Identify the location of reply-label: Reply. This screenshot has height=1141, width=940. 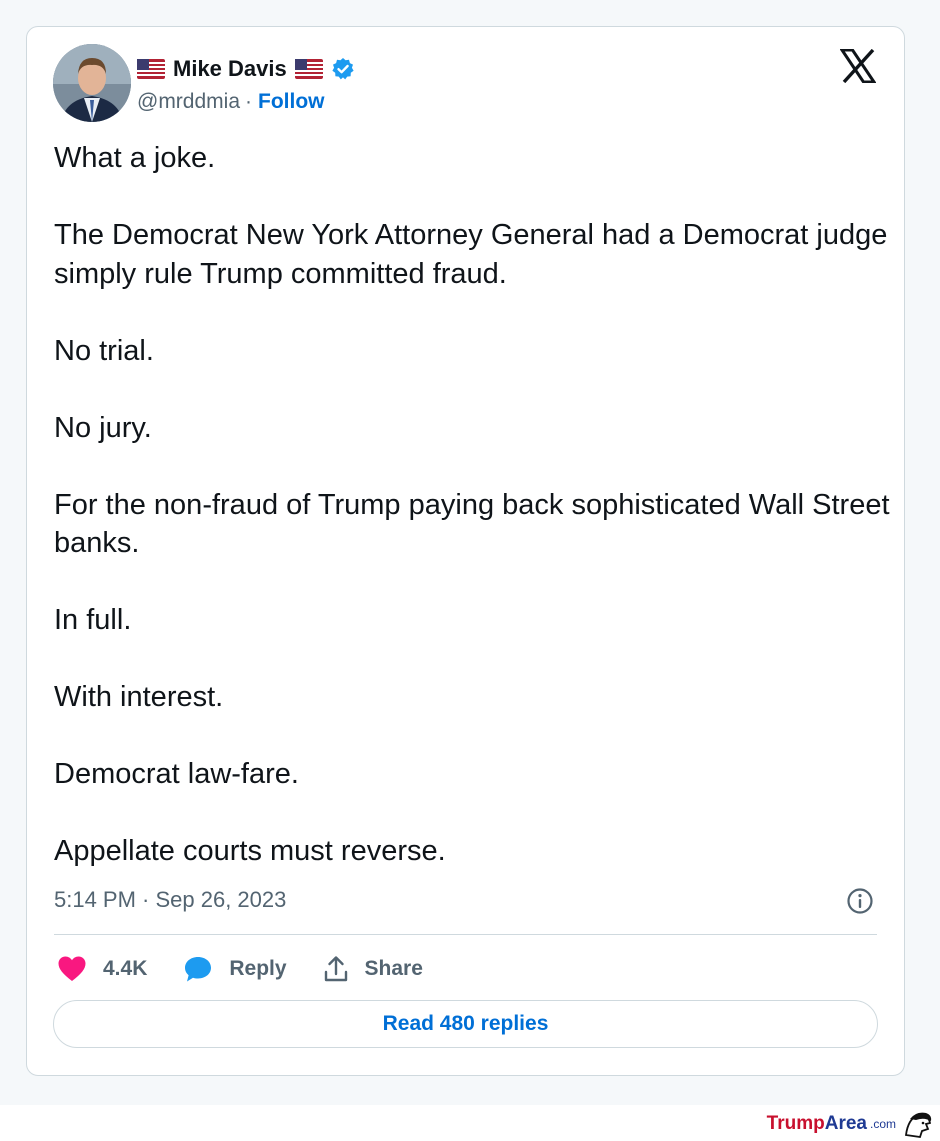
(258, 968).